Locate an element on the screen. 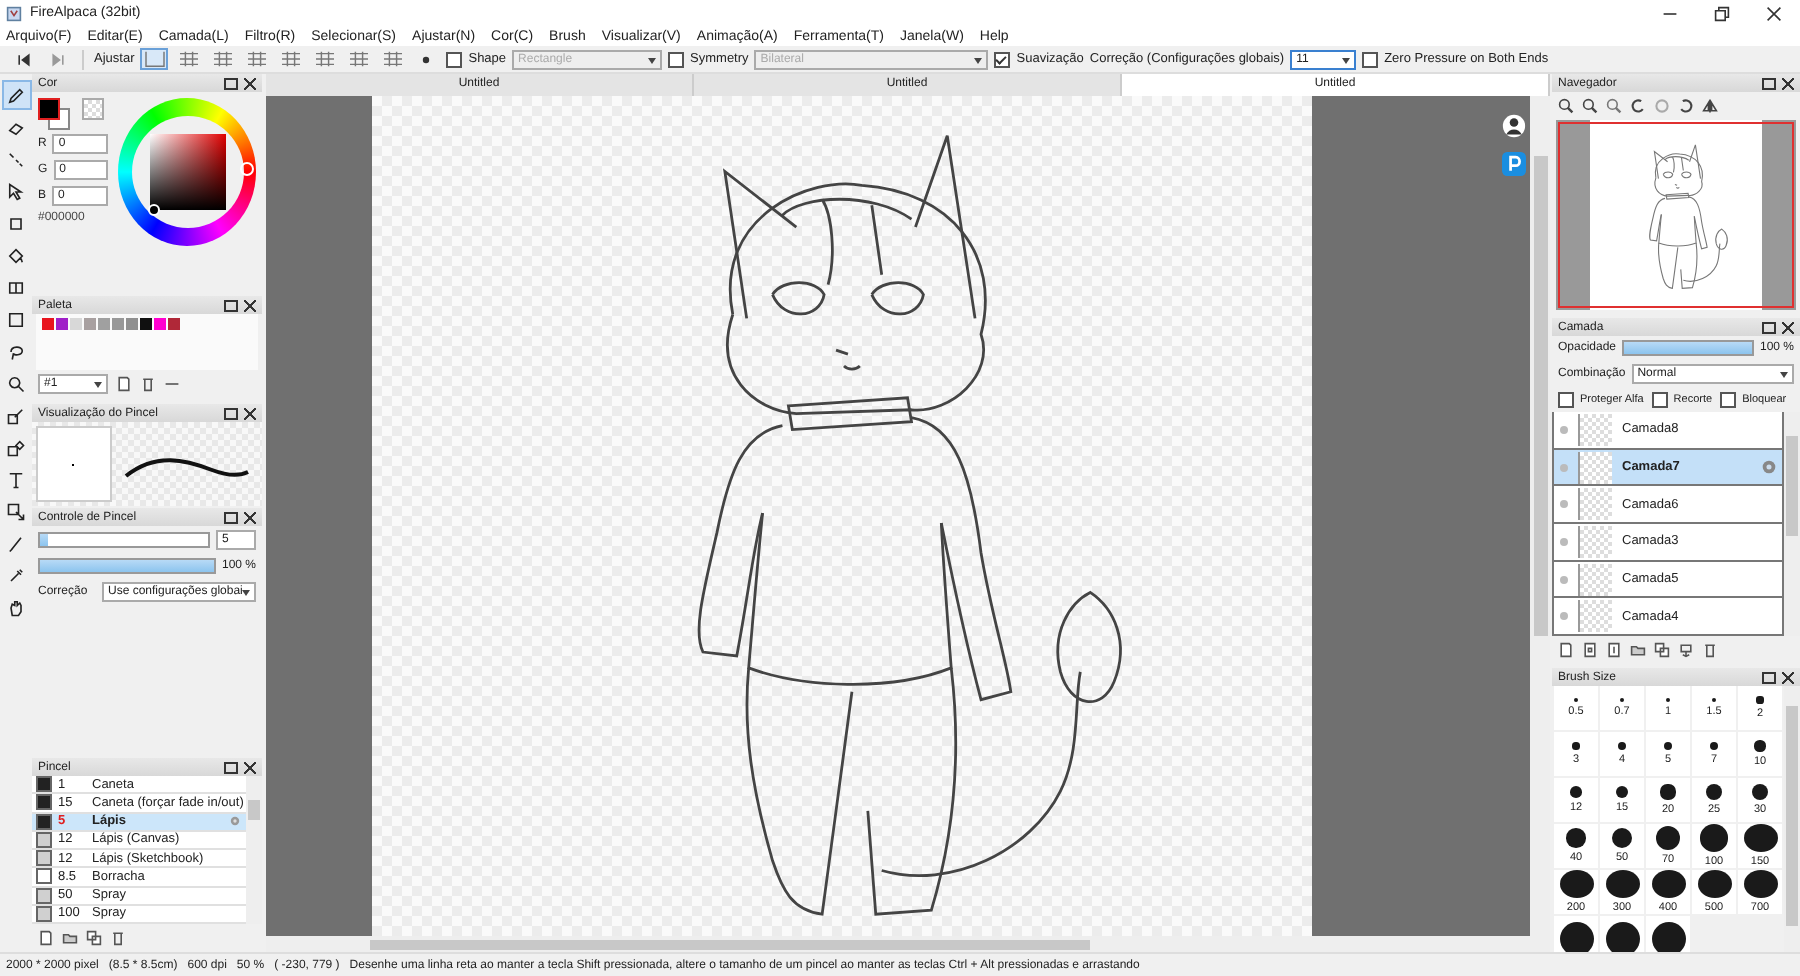 This screenshot has height=976, width=1800. undo-icon is located at coordinates (24, 59).